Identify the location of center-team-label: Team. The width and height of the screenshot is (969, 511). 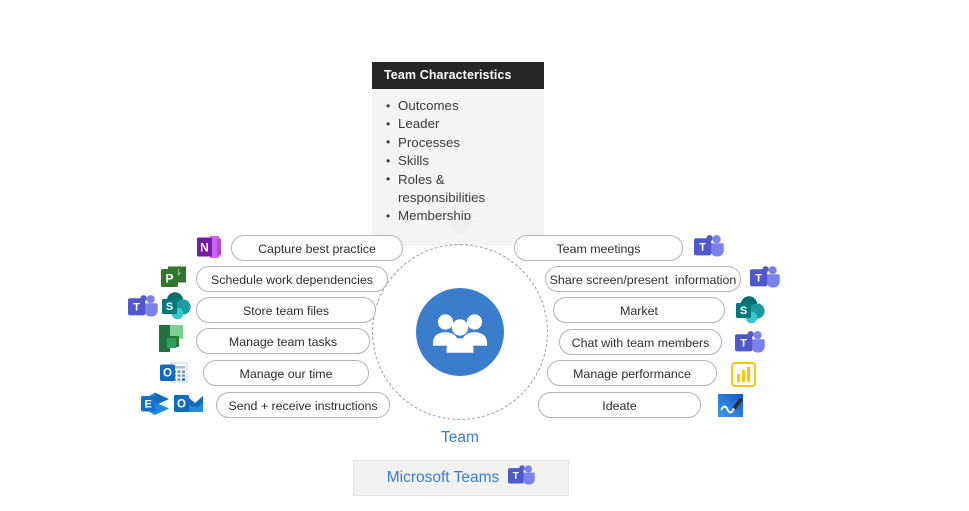
(460, 437).